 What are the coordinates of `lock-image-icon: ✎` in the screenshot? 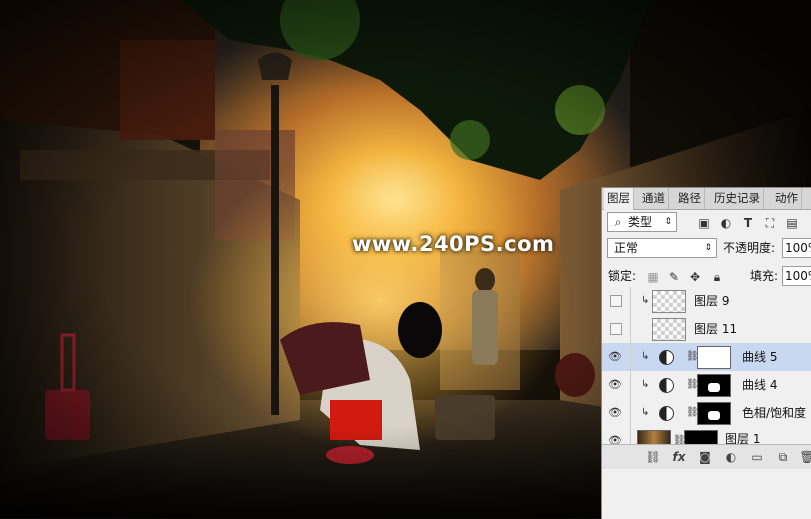 It's located at (674, 277).